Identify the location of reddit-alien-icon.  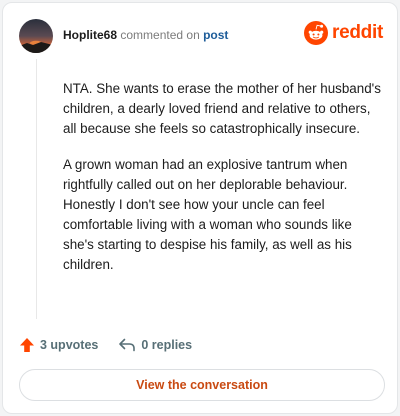
(316, 33).